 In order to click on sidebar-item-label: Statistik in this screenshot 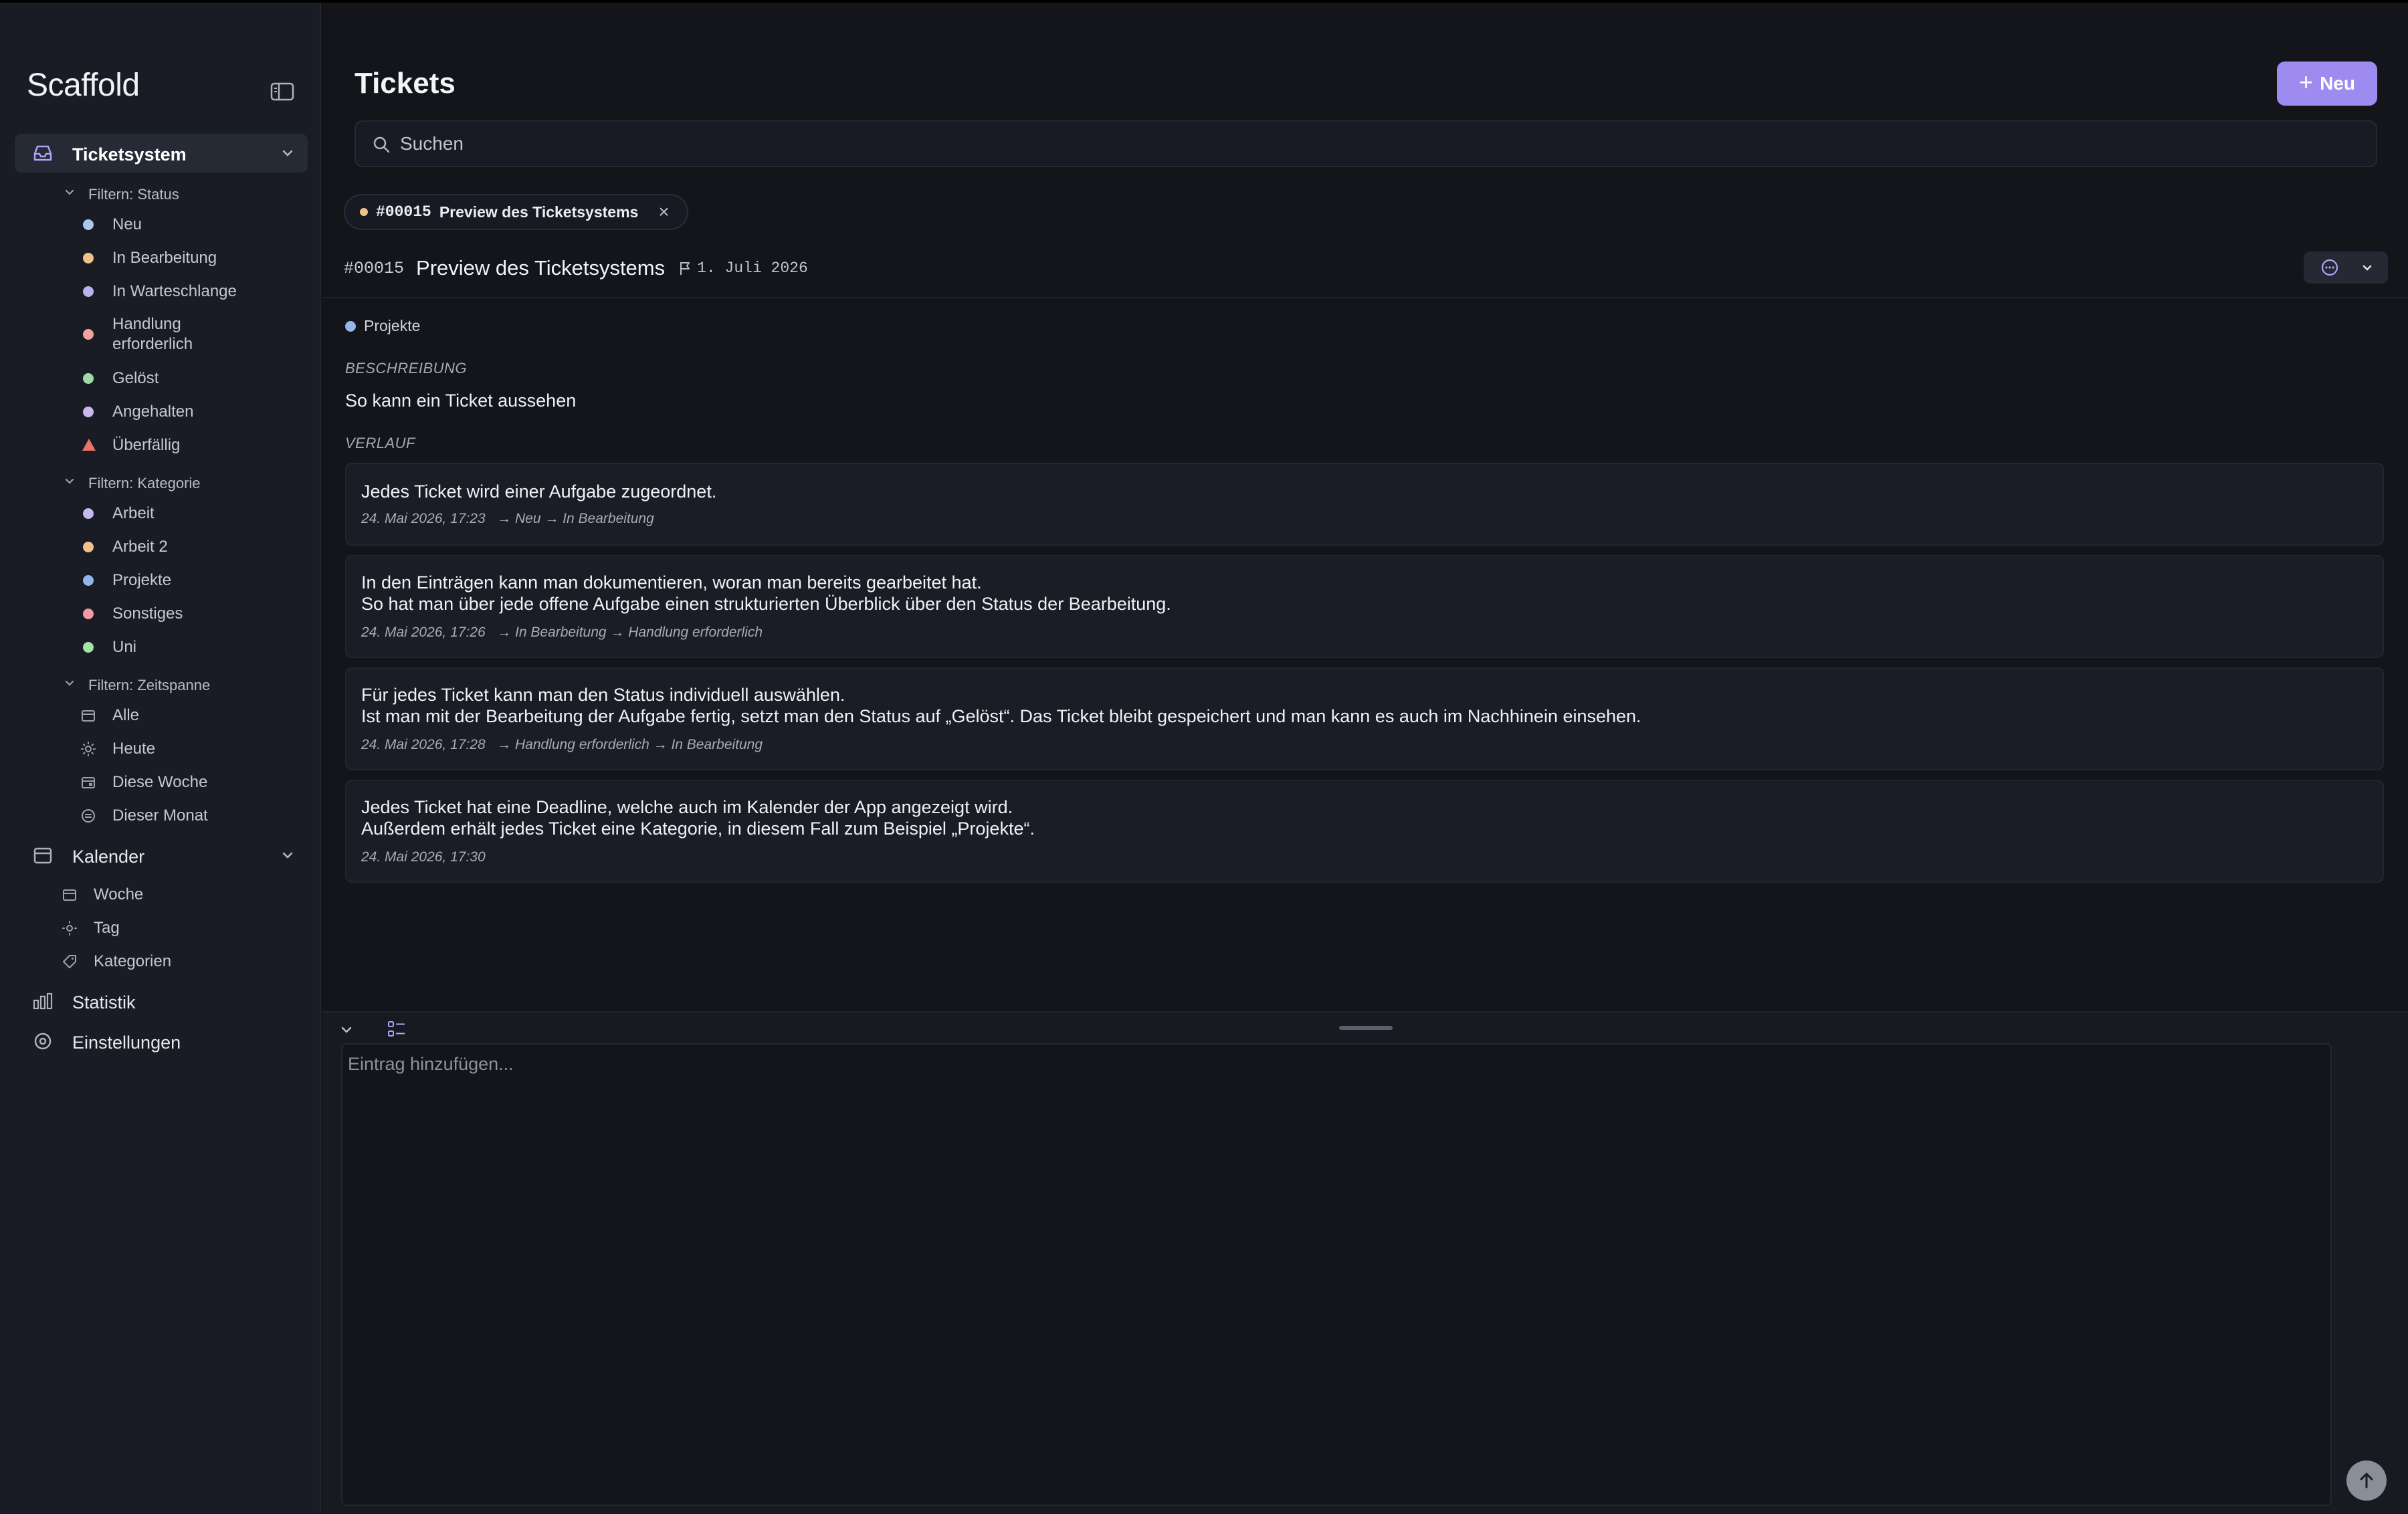, I will do `click(104, 1002)`.